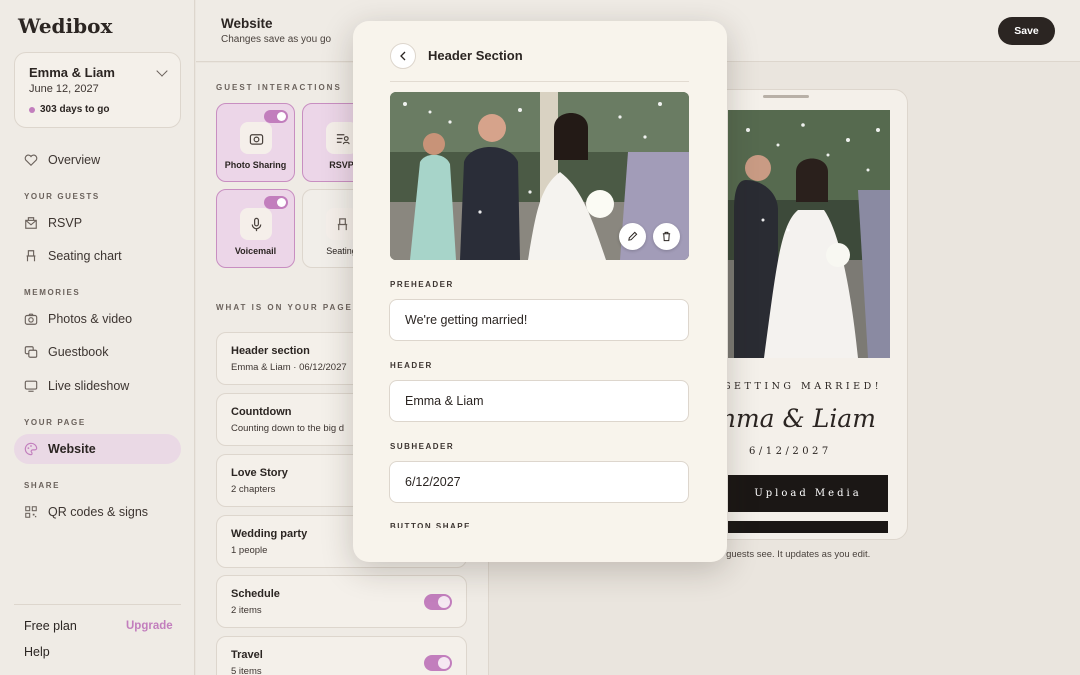 The width and height of the screenshot is (1080, 675). Describe the element at coordinates (438, 663) in the screenshot. I see `travel-toggle` at that location.